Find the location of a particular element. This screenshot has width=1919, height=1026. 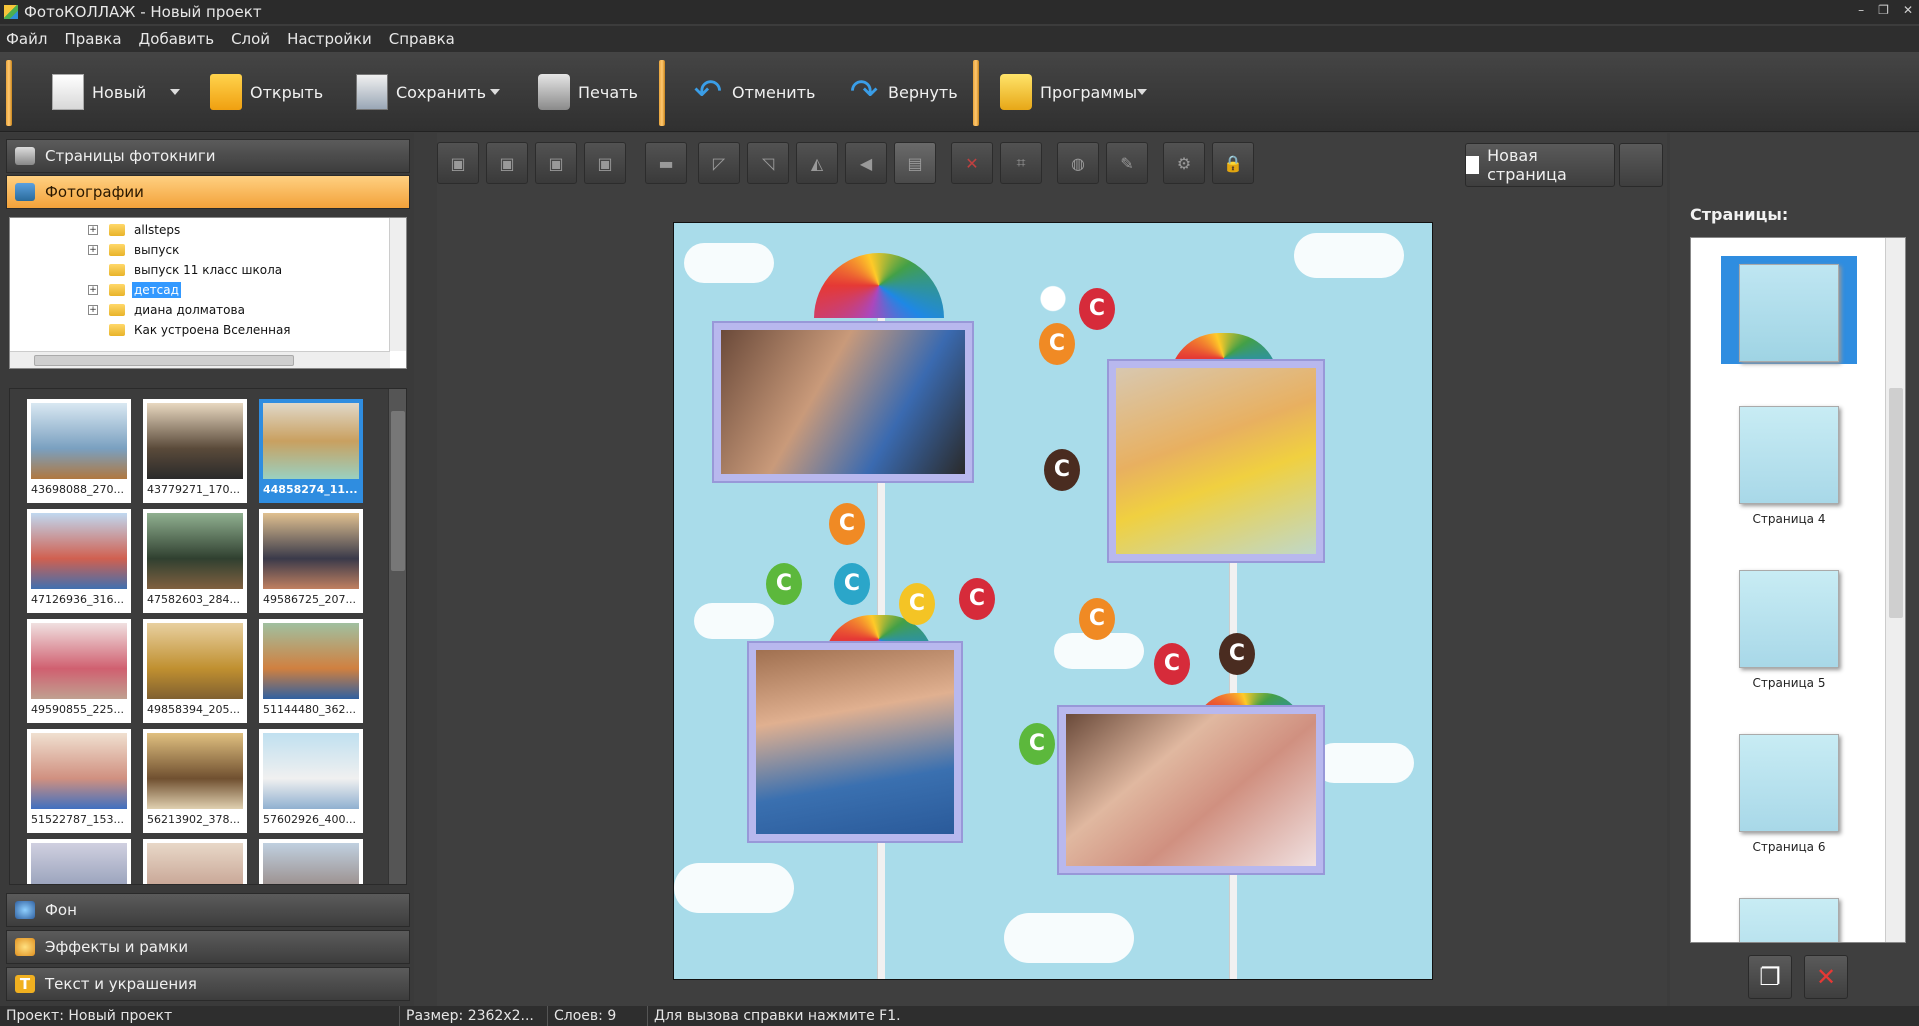

canvas-toolbar: ▣ ▣ ▣ ▣ ▬ ◸ ◹ ◭ ◀ ▤ ✕ ⌗ ◍ ✎ ⚙ 🔒 is located at coordinates (849, 163).